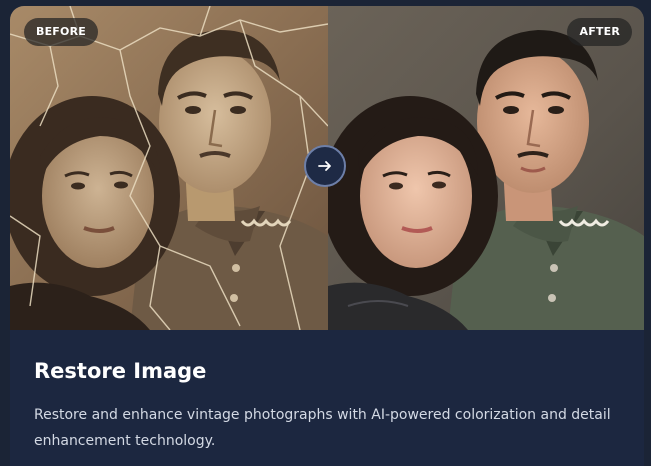 The width and height of the screenshot is (651, 466). Describe the element at coordinates (61, 32) in the screenshot. I see `before-badge: BEFORE` at that location.